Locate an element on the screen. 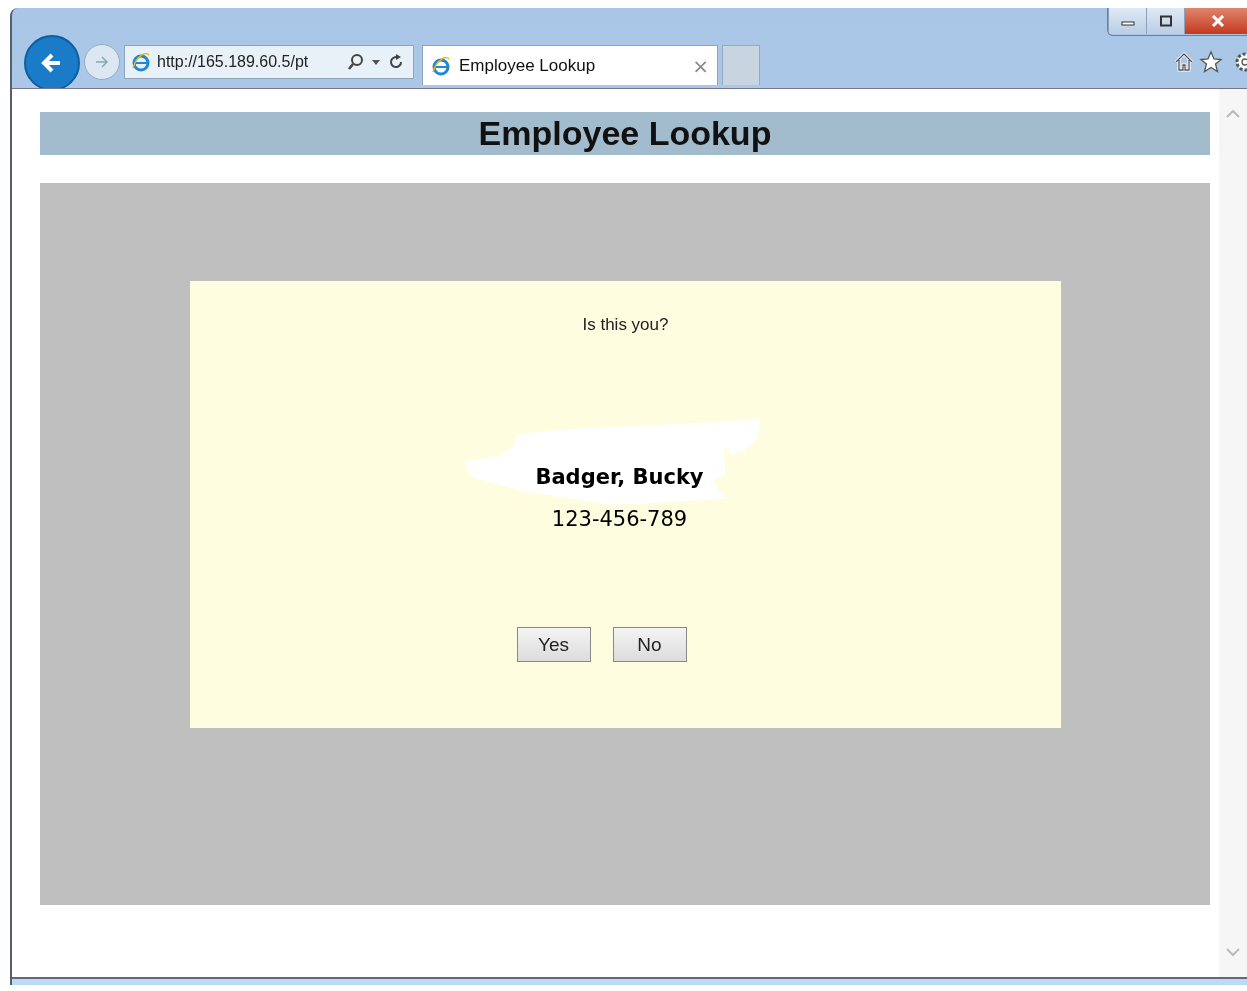  dropdown-caret-icon is located at coordinates (376, 62).